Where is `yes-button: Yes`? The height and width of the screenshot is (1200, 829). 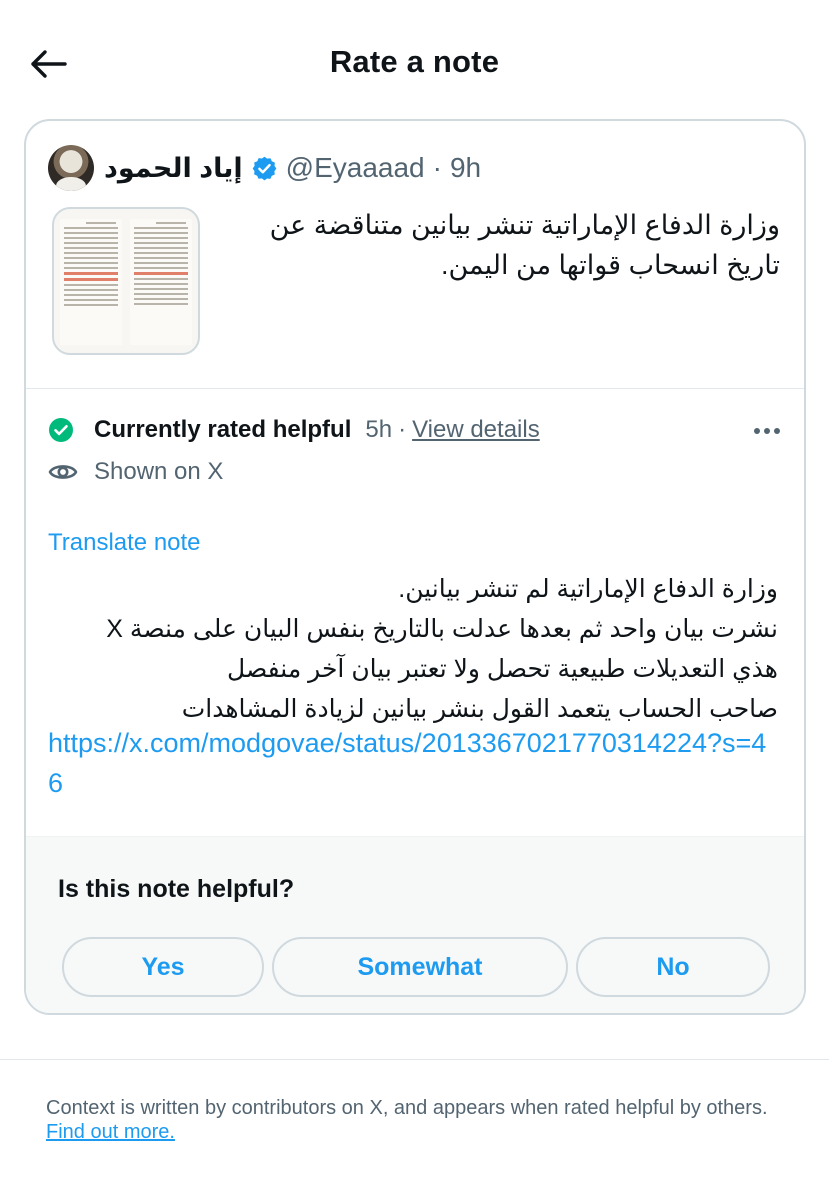 yes-button: Yes is located at coordinates (163, 967).